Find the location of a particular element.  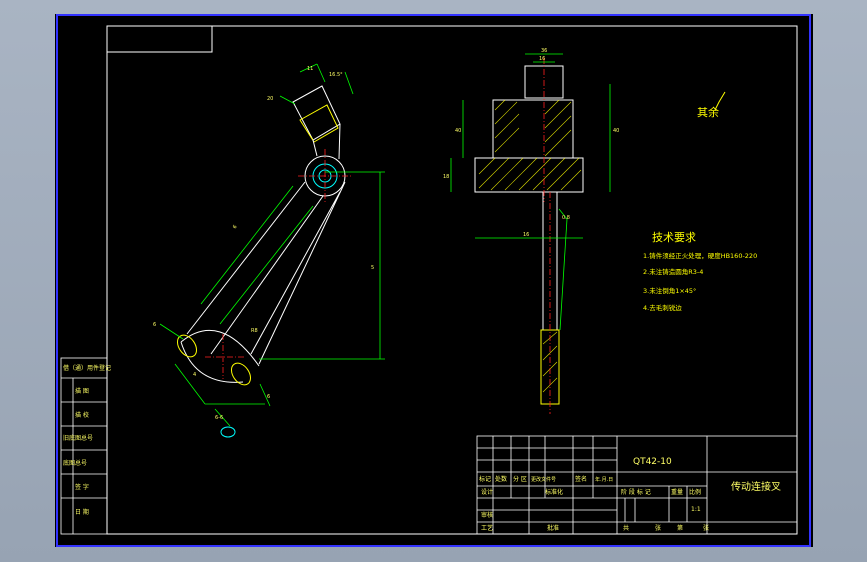

mark-5: 年.月.日 is located at coordinates (604, 479).